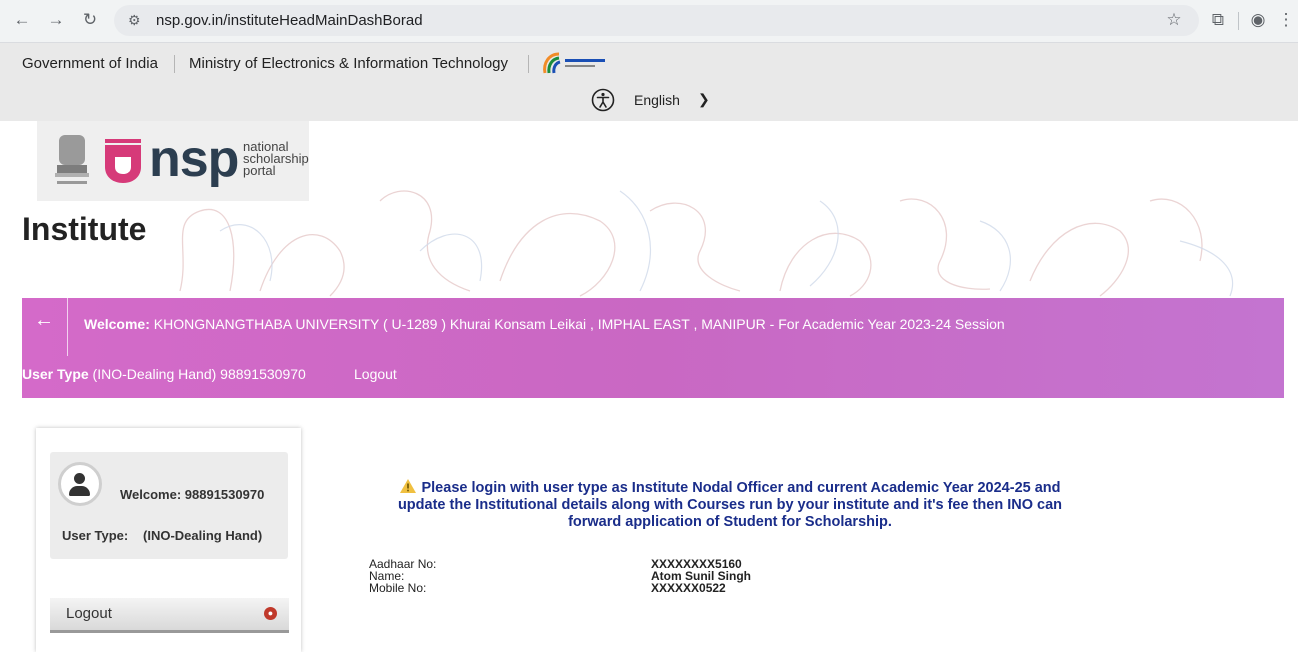 Image resolution: width=1298 pixels, height=652 pixels. What do you see at coordinates (1218, 20) in the screenshot?
I see `extensions-icon: ⧉` at bounding box center [1218, 20].